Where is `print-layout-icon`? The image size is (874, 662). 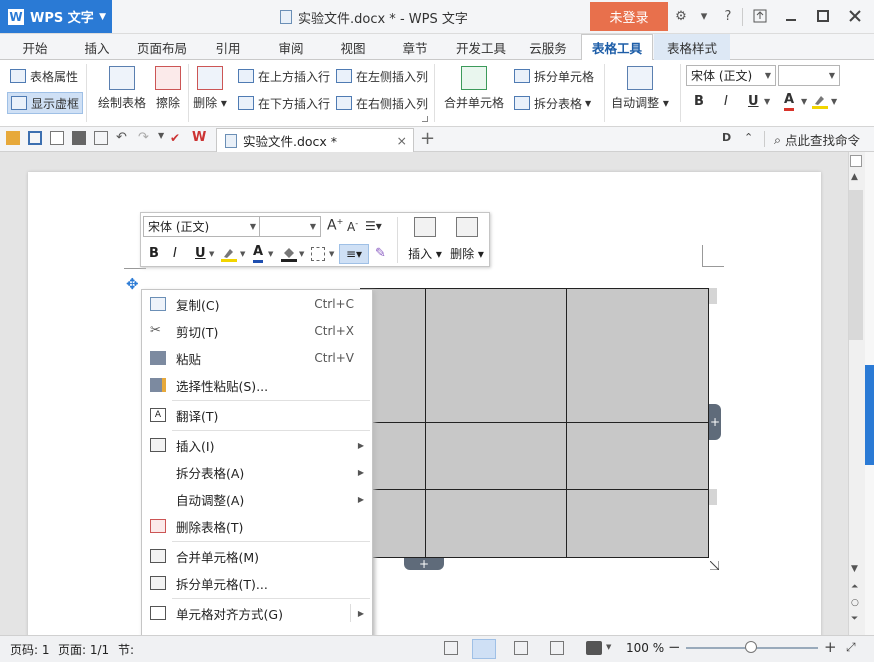
print-layout-icon is located at coordinates (484, 649).